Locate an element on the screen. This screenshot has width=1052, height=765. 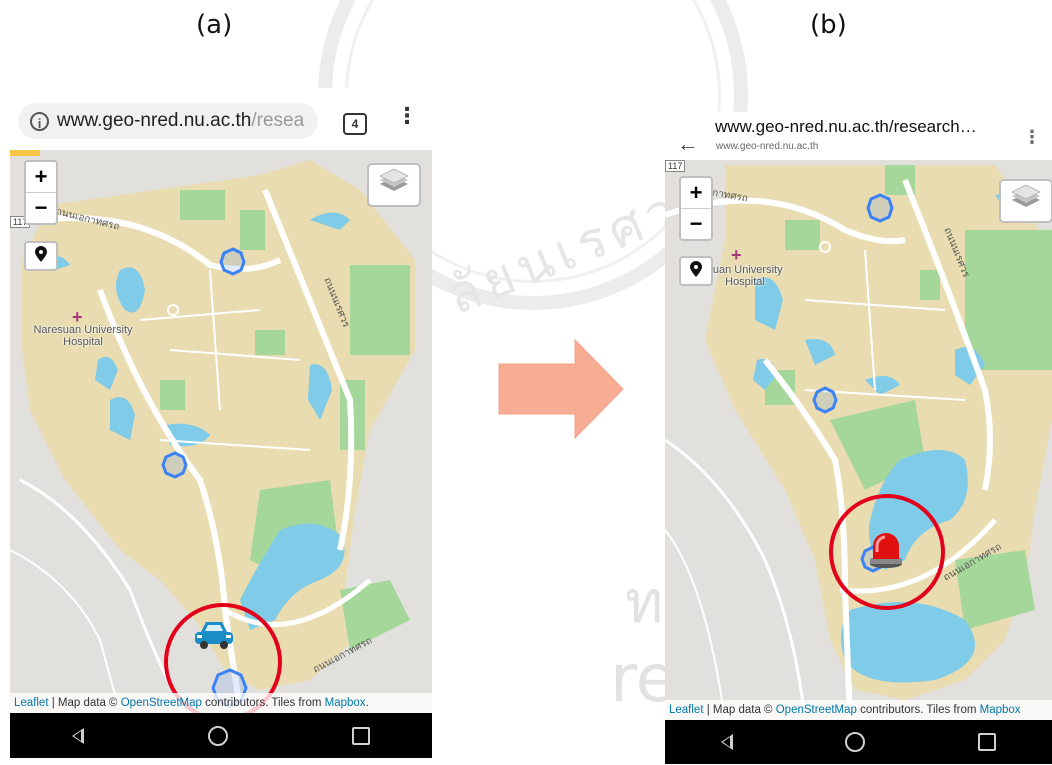
url-subtitle: www.geo-nred.nu.ac.th is located at coordinates (767, 146).